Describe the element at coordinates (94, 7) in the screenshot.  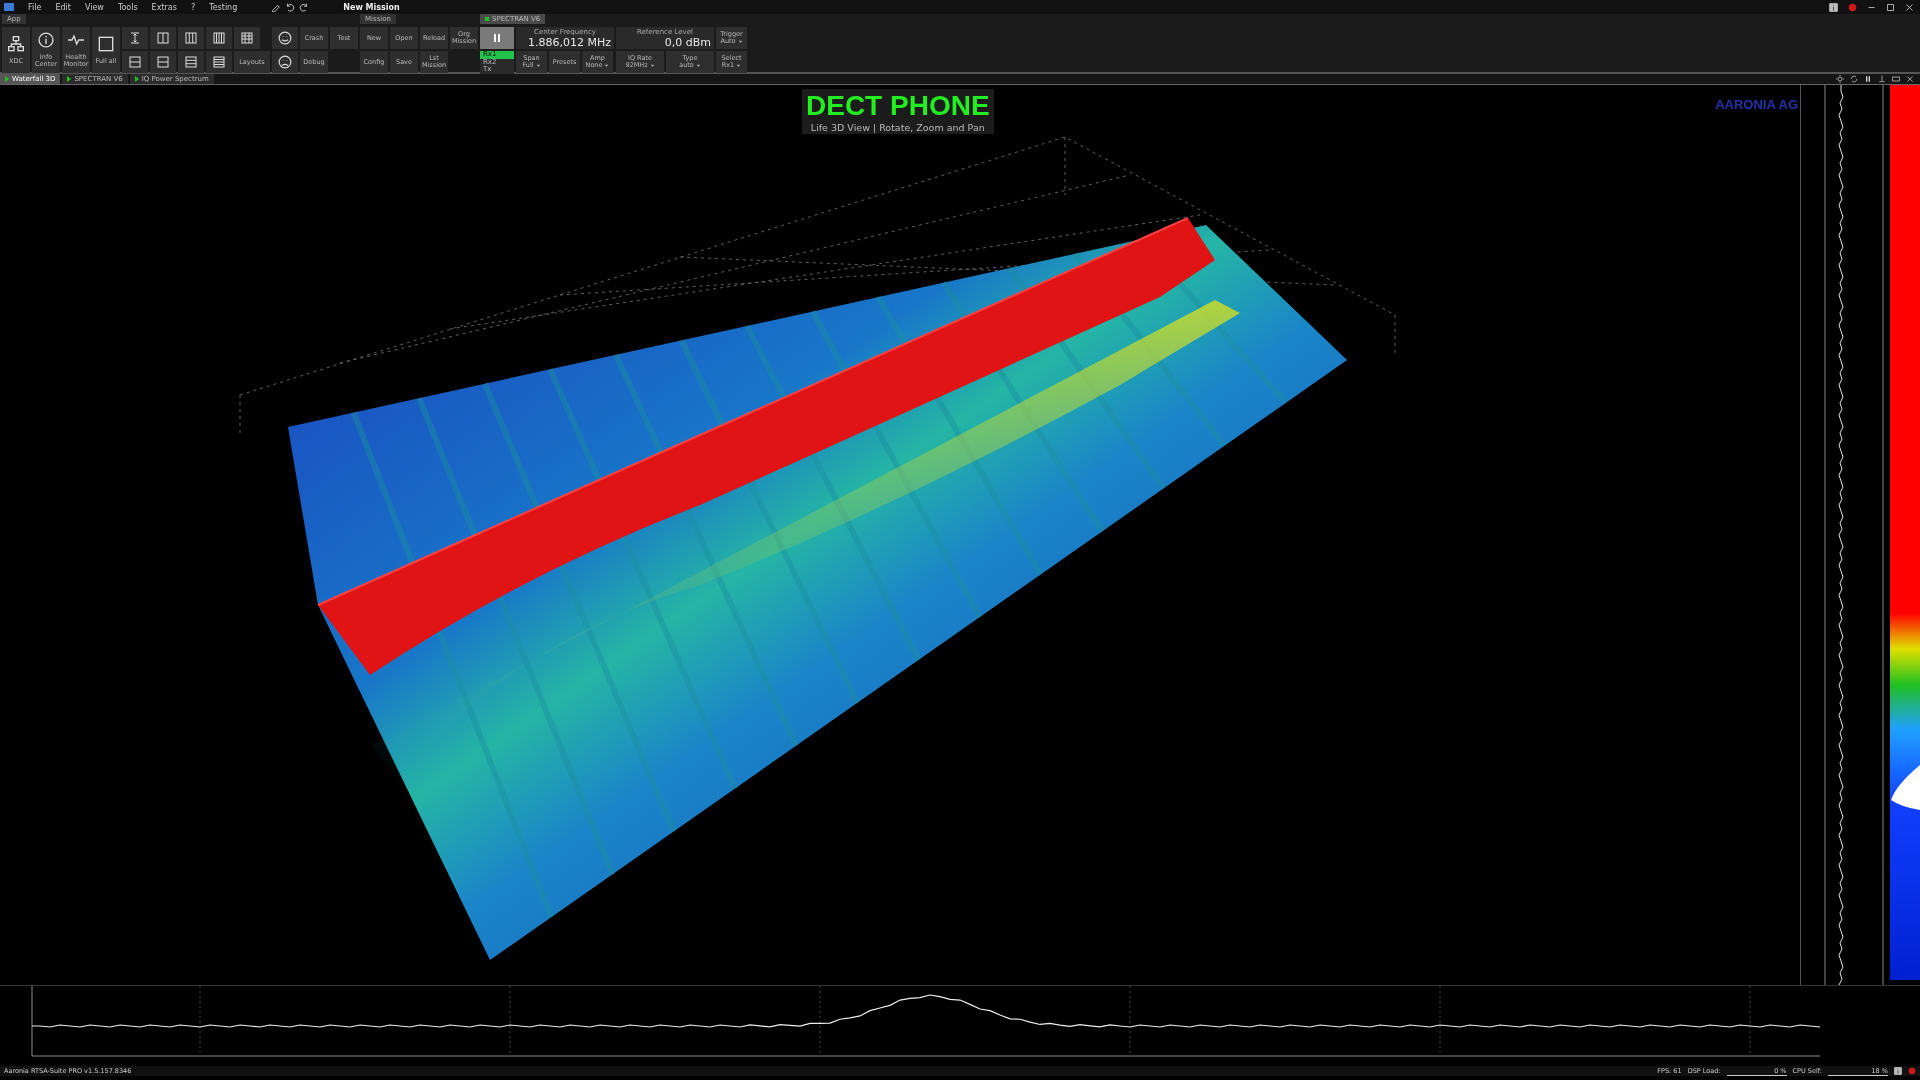
I see `menu-item: View` at that location.